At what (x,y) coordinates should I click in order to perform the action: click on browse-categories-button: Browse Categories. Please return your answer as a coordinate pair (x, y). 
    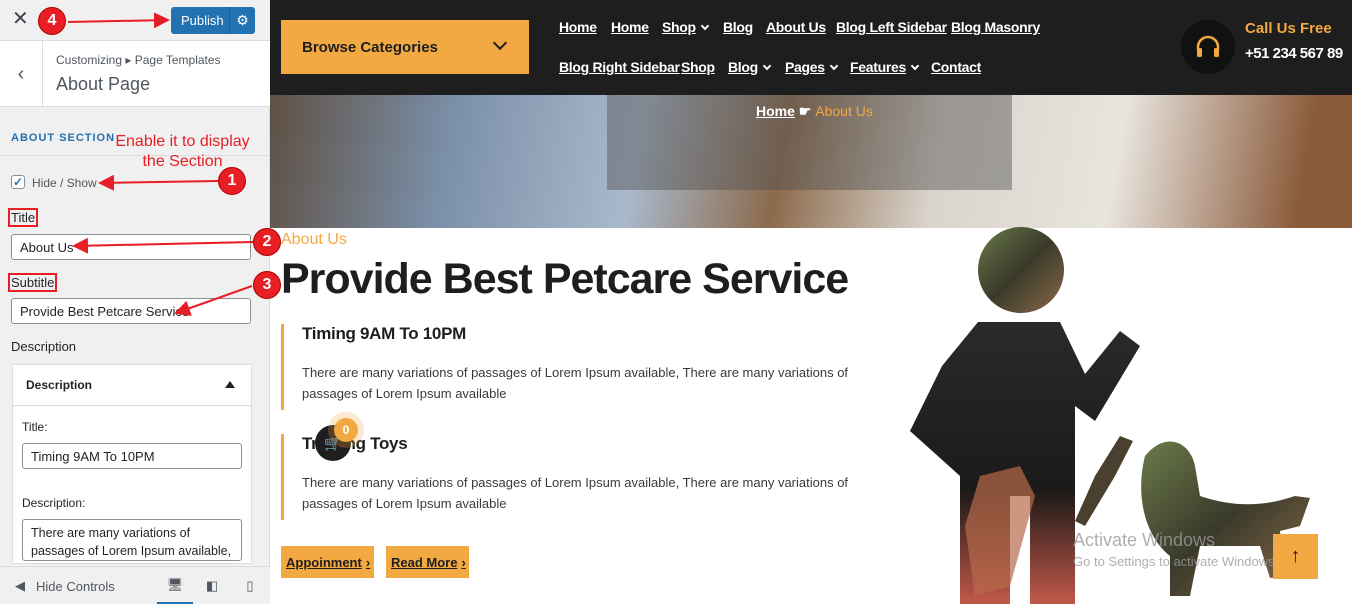
    Looking at the image, I should click on (405, 47).